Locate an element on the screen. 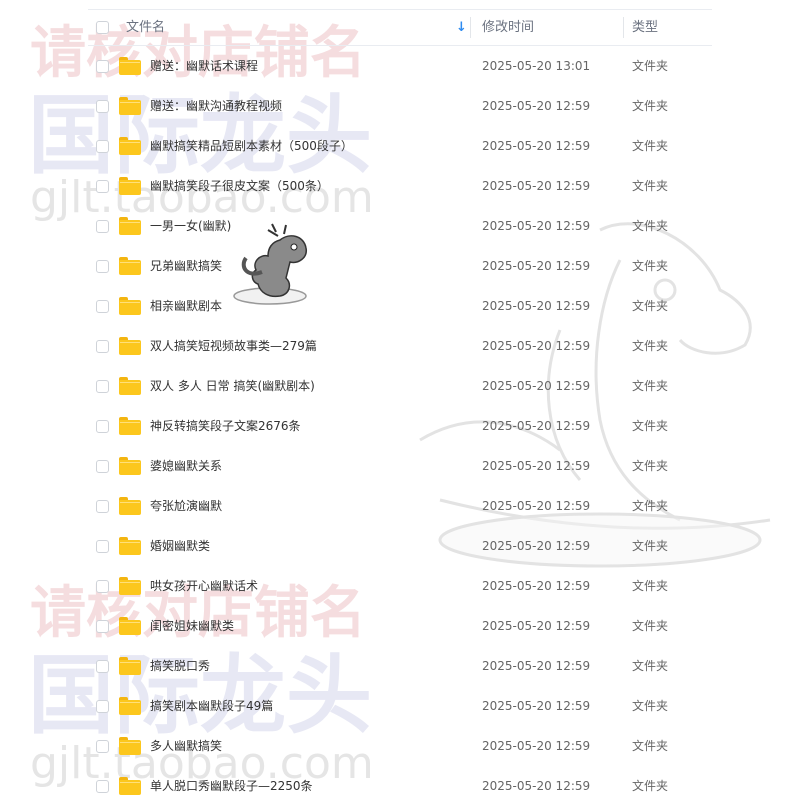 Image resolution: width=800 pixels, height=806 pixels. select-all-checkbox is located at coordinates (102, 27).